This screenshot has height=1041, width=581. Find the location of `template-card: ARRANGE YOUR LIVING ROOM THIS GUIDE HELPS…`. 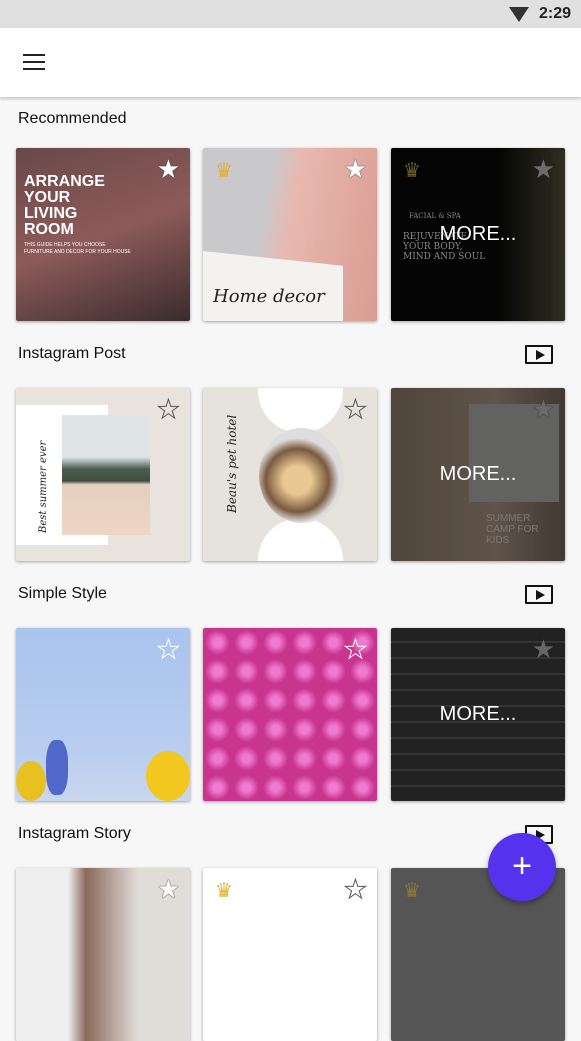

template-card: ARRANGE YOUR LIVING ROOM THIS GUIDE HELPS… is located at coordinates (103, 234).